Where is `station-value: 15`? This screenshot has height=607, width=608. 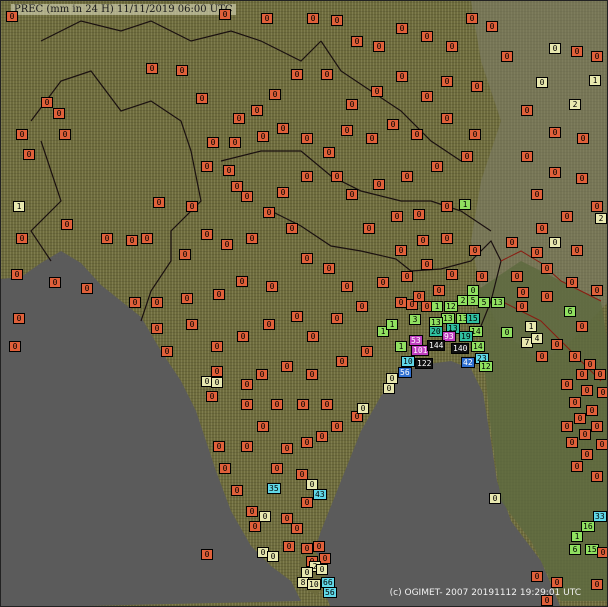 station-value: 15 is located at coordinates (473, 318).